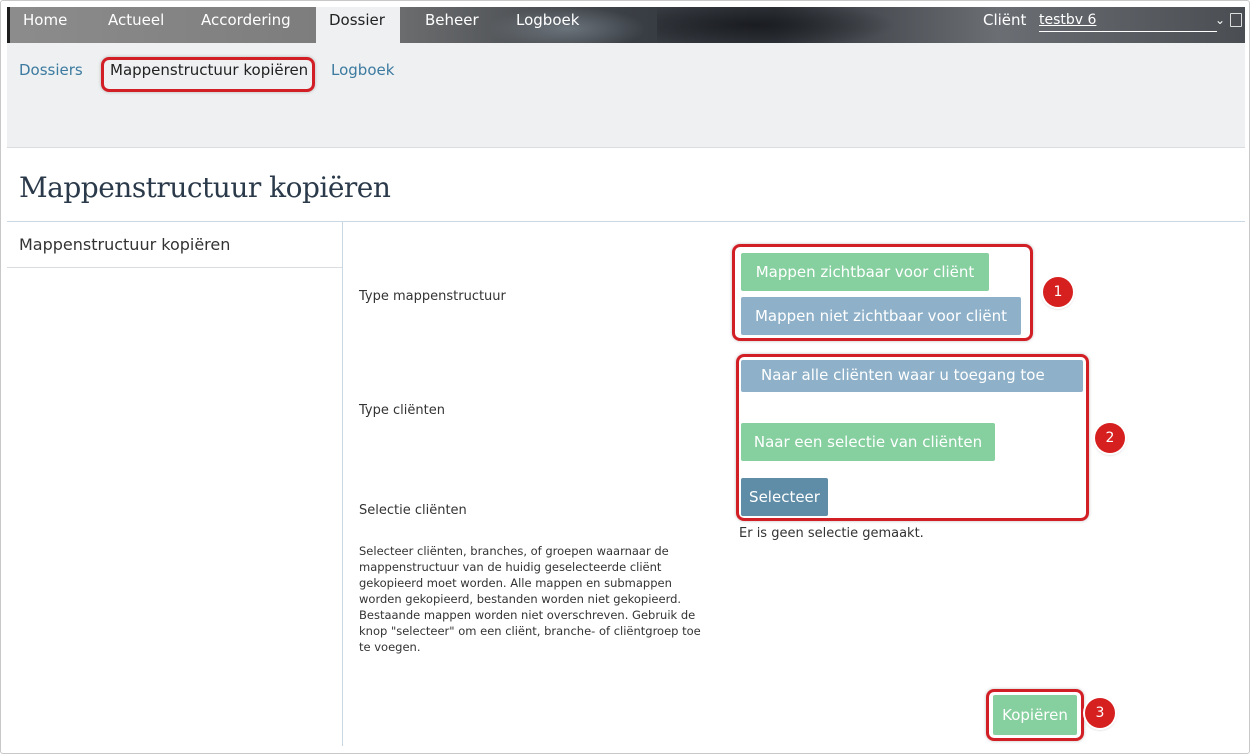 Image resolution: width=1250 pixels, height=754 pixels. I want to click on subnav-dossiers: Dossiers, so click(51, 70).